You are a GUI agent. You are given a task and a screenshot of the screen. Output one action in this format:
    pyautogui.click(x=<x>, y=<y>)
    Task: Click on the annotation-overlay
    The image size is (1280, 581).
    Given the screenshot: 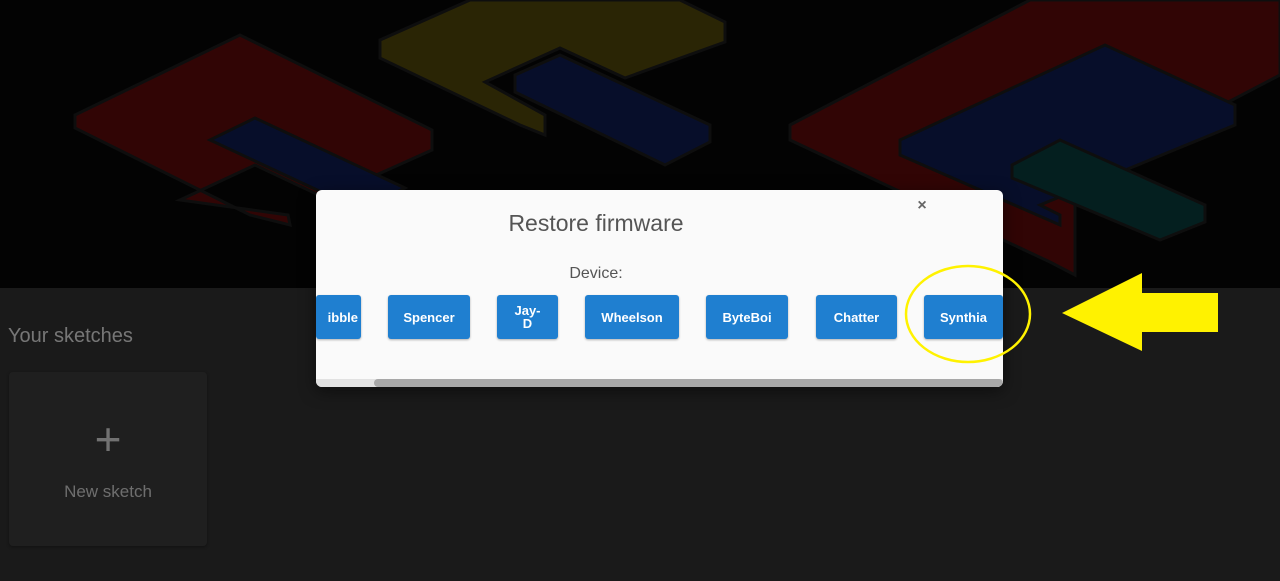 What is the action you would take?
    pyautogui.click(x=1061, y=314)
    